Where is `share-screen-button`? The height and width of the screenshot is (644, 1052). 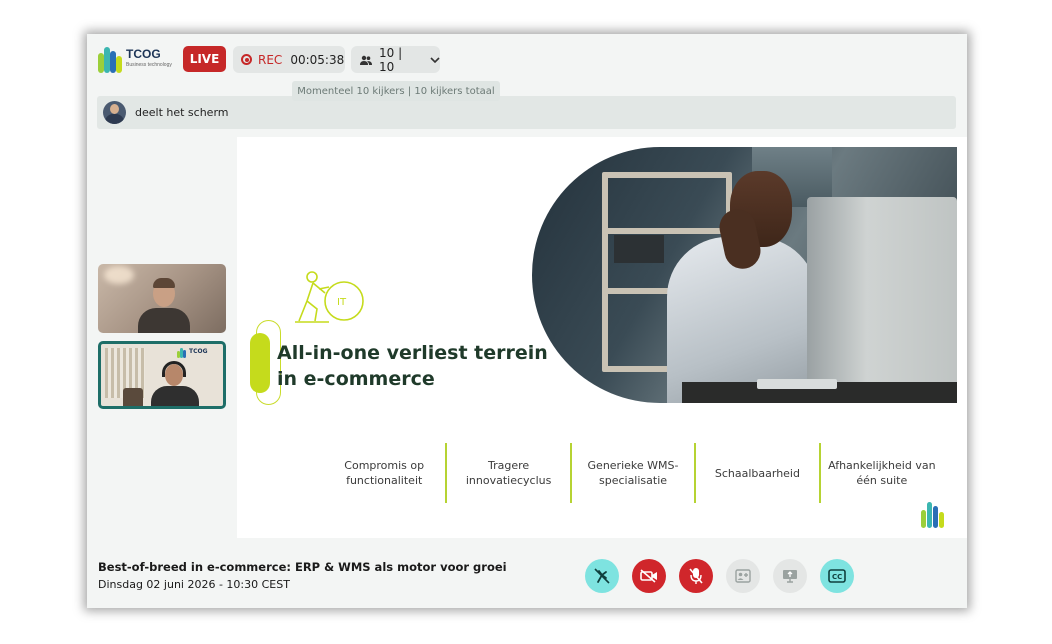
share-screen-button is located at coordinates (790, 576).